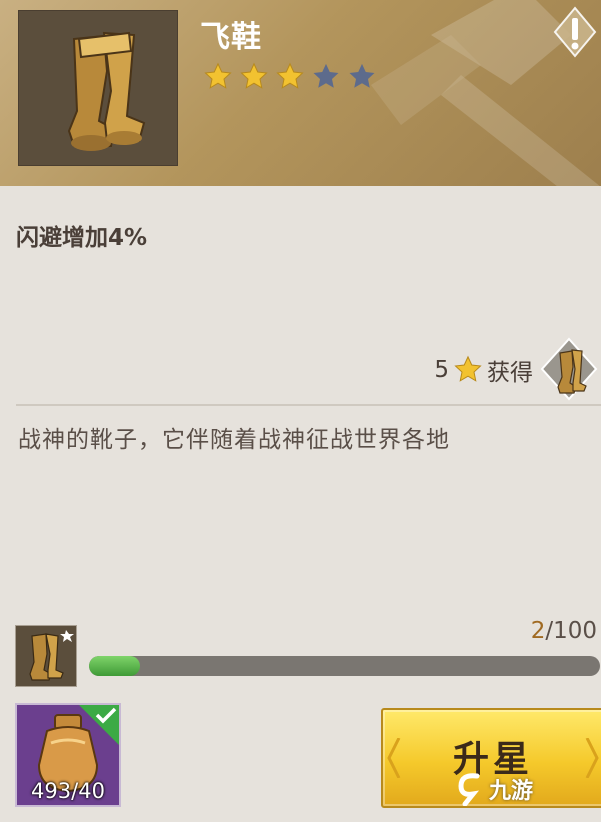  Describe the element at coordinates (538, 631) in the screenshot. I see `shard-current: 2` at that location.